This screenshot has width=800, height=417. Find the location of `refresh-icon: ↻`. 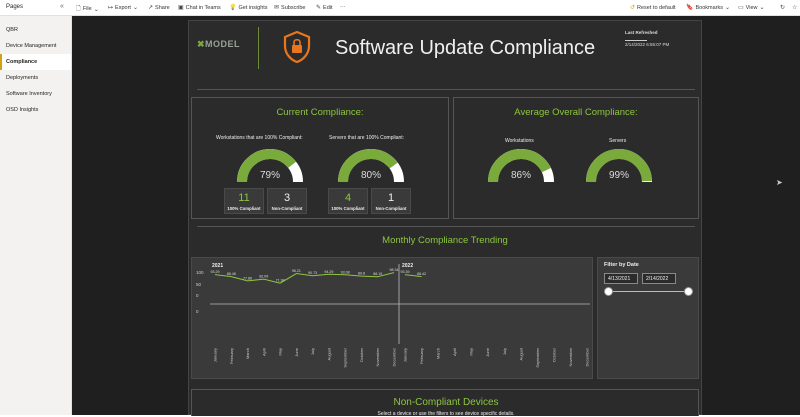

refresh-icon: ↻ is located at coordinates (783, 8).